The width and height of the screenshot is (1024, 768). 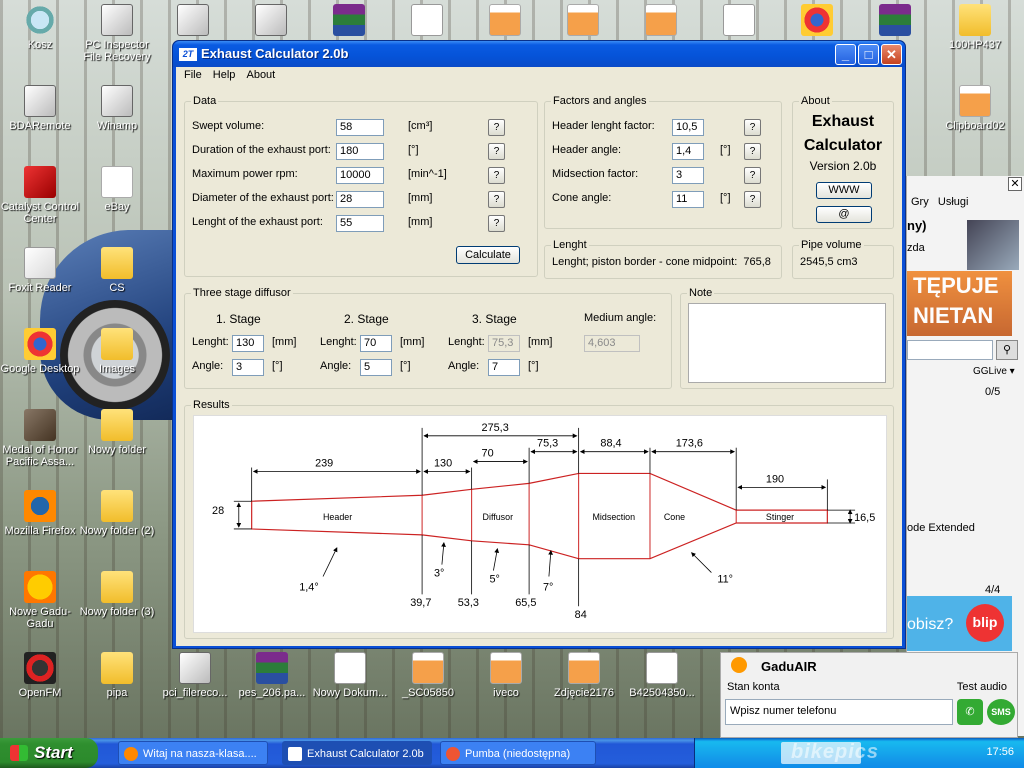 What do you see at coordinates (843, 121) in the screenshot?
I see `about-title-line1: Exhaust` at bounding box center [843, 121].